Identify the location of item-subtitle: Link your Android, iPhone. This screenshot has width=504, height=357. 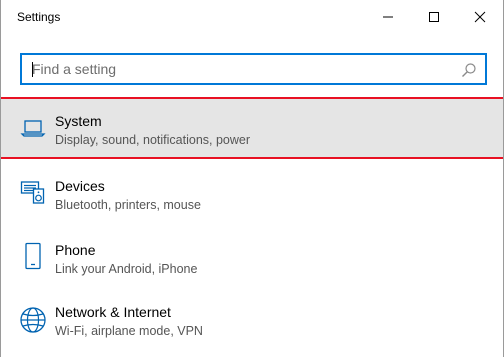
(126, 269).